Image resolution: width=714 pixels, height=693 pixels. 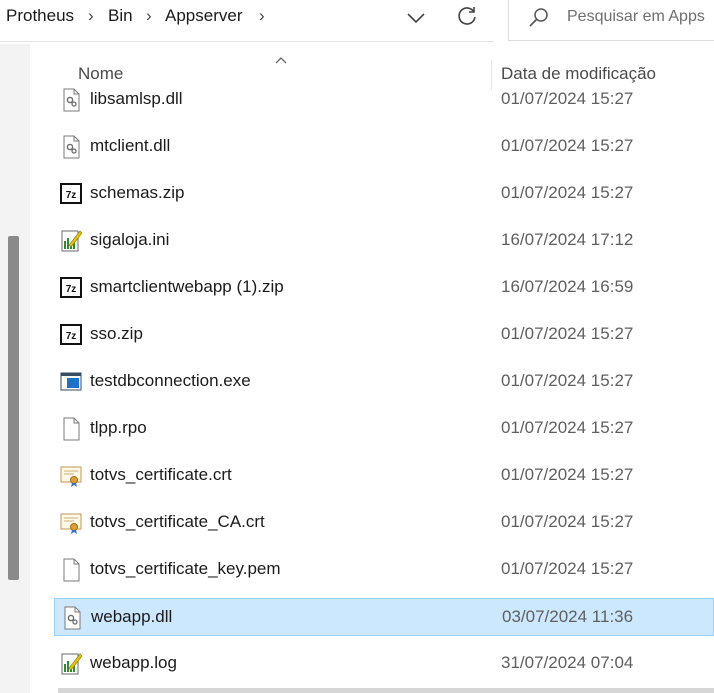 I want to click on file-row: 7z schemas.zip 01/07/2024 15:27, so click(x=384, y=194).